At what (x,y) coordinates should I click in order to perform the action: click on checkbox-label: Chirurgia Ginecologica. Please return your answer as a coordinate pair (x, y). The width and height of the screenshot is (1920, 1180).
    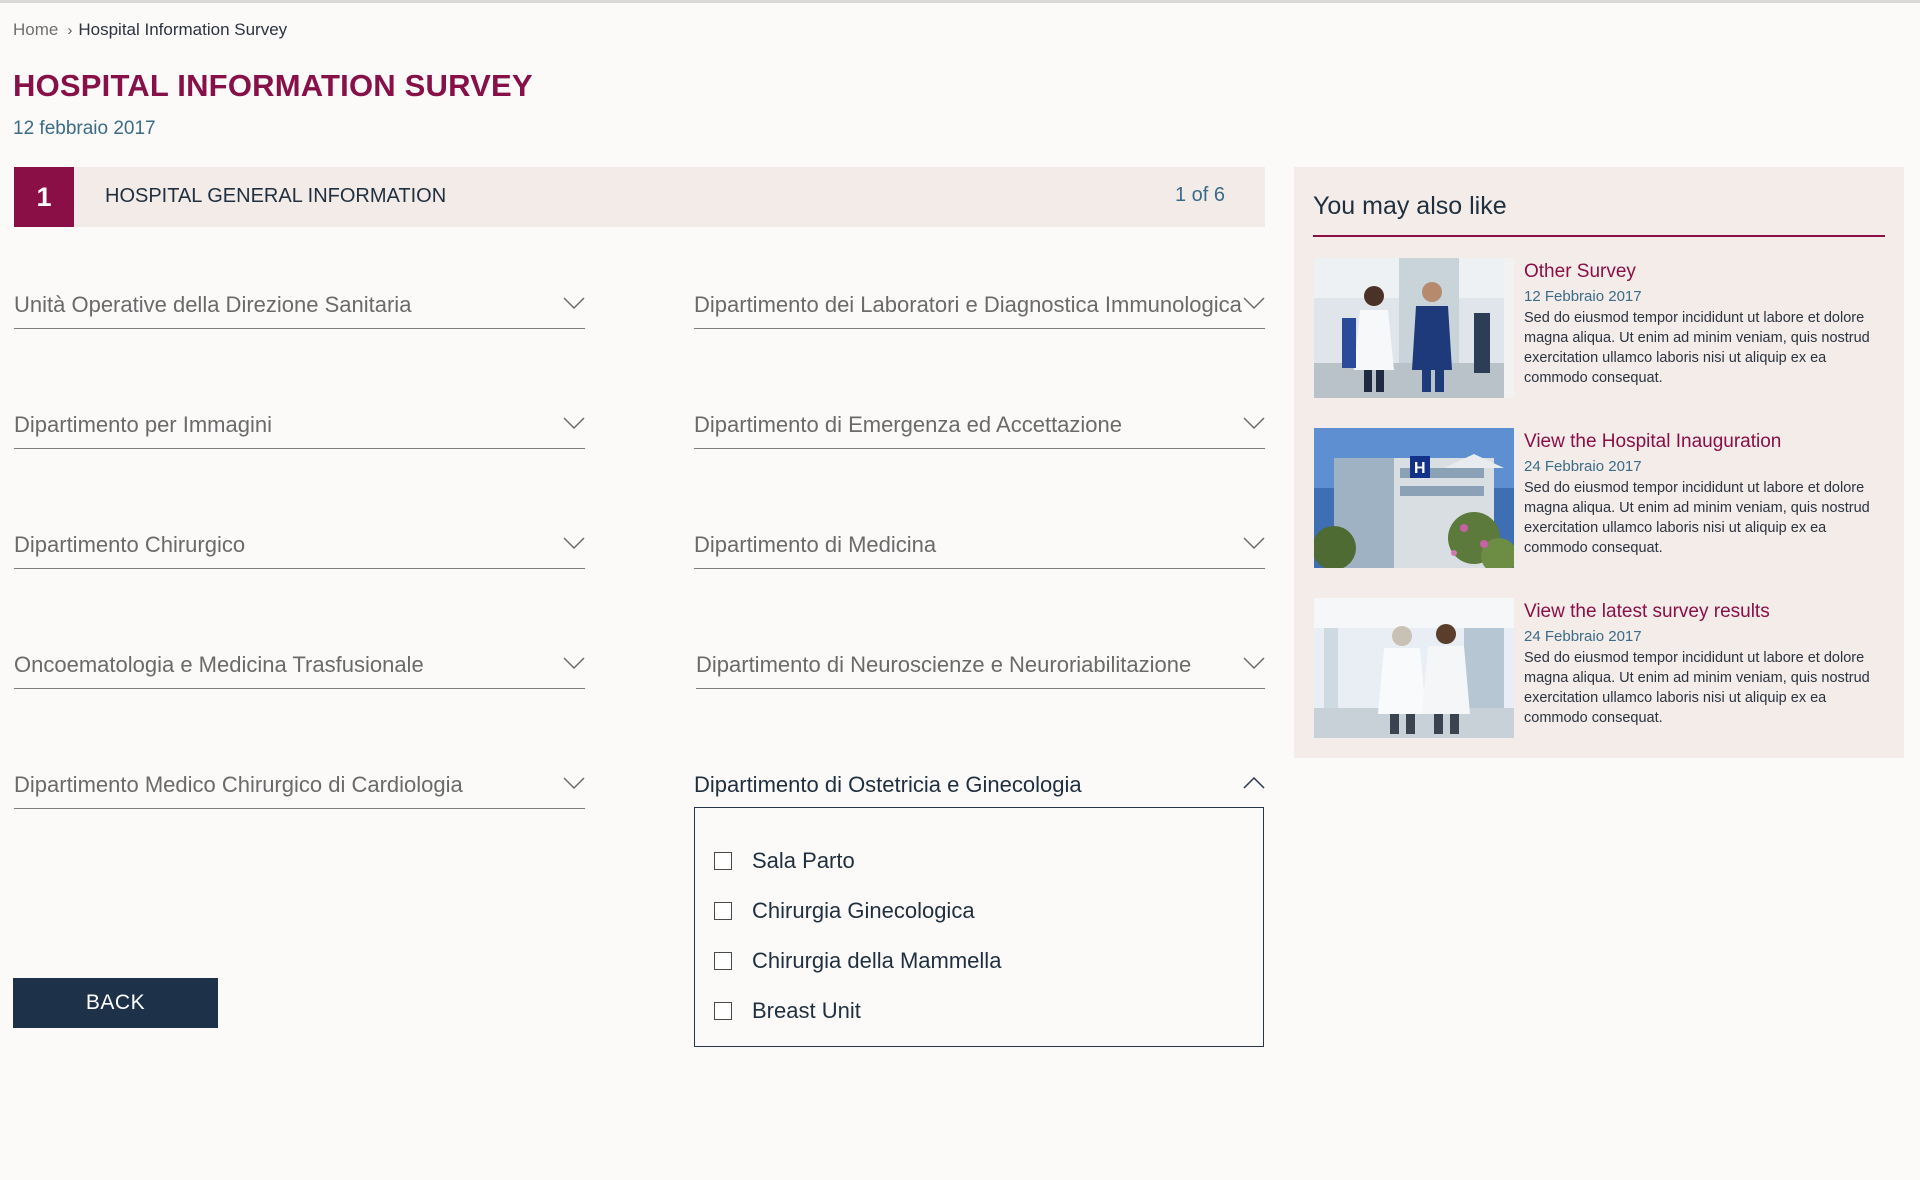
    Looking at the image, I should click on (863, 910).